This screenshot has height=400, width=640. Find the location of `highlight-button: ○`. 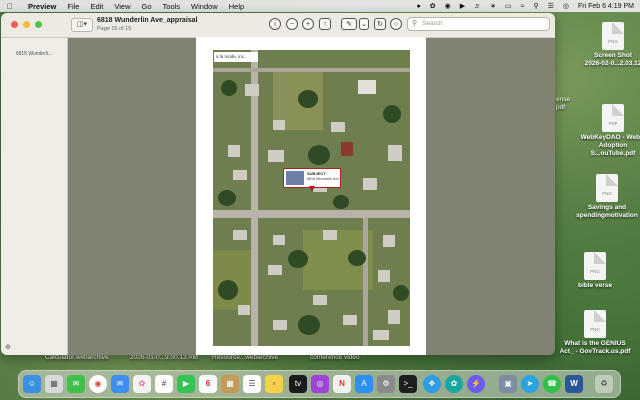

highlight-button: ○ is located at coordinates (396, 24).